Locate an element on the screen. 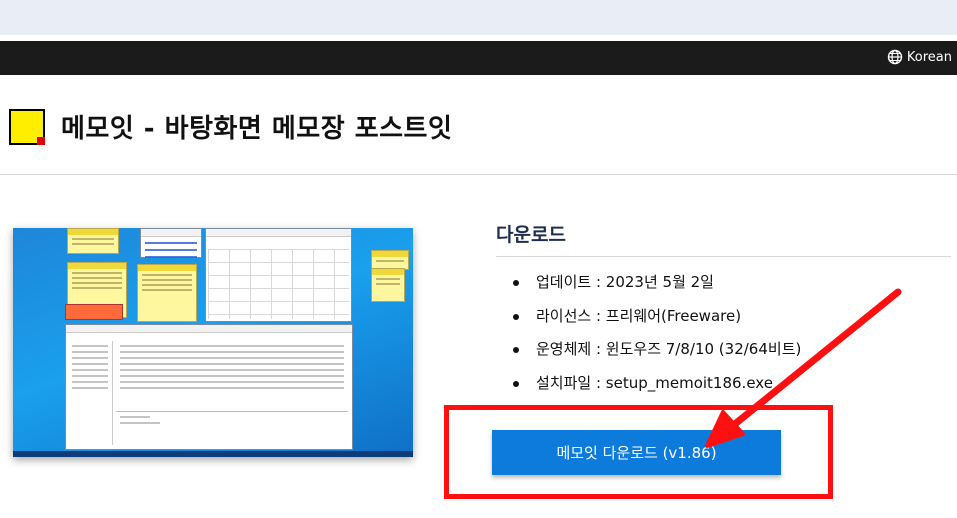 The height and width of the screenshot is (518, 957). download-button: 메모잇 다운로드 (v1.86) is located at coordinates (636, 452).